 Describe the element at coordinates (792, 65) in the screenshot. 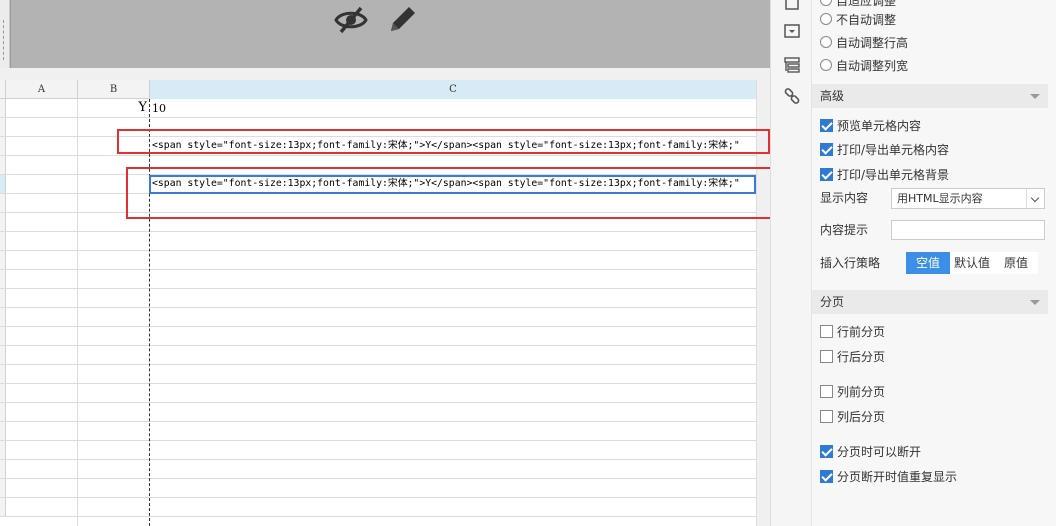

I see `layers-icon` at that location.